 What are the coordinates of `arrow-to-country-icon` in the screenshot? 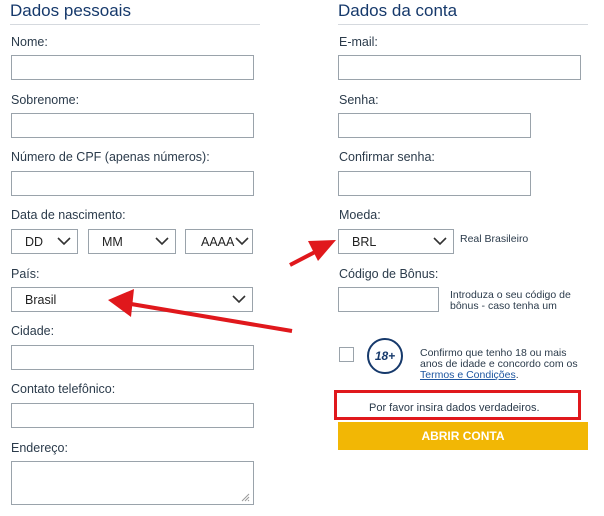 It's located at (200, 311).